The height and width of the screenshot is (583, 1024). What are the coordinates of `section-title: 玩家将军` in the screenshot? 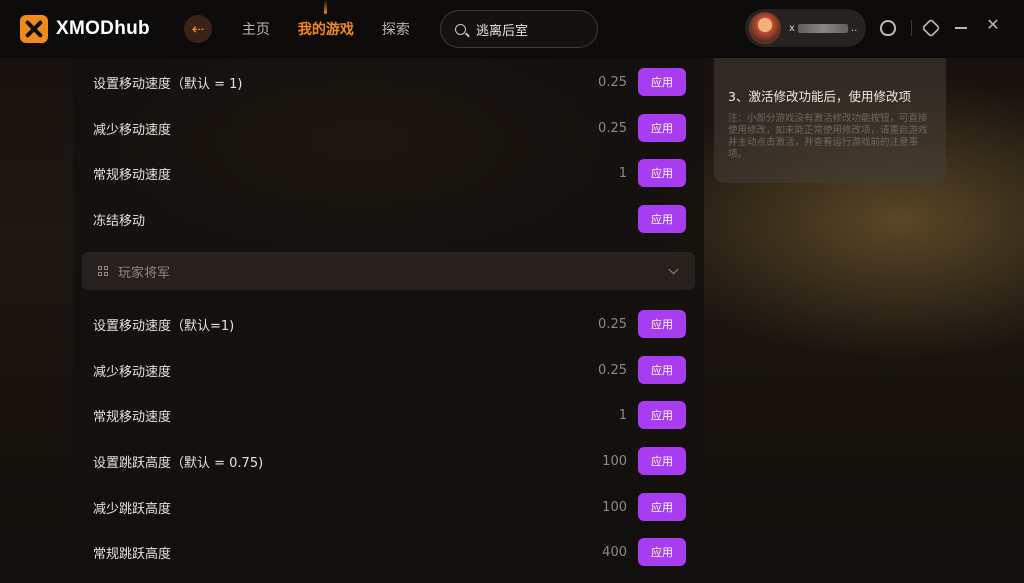 It's located at (144, 273).